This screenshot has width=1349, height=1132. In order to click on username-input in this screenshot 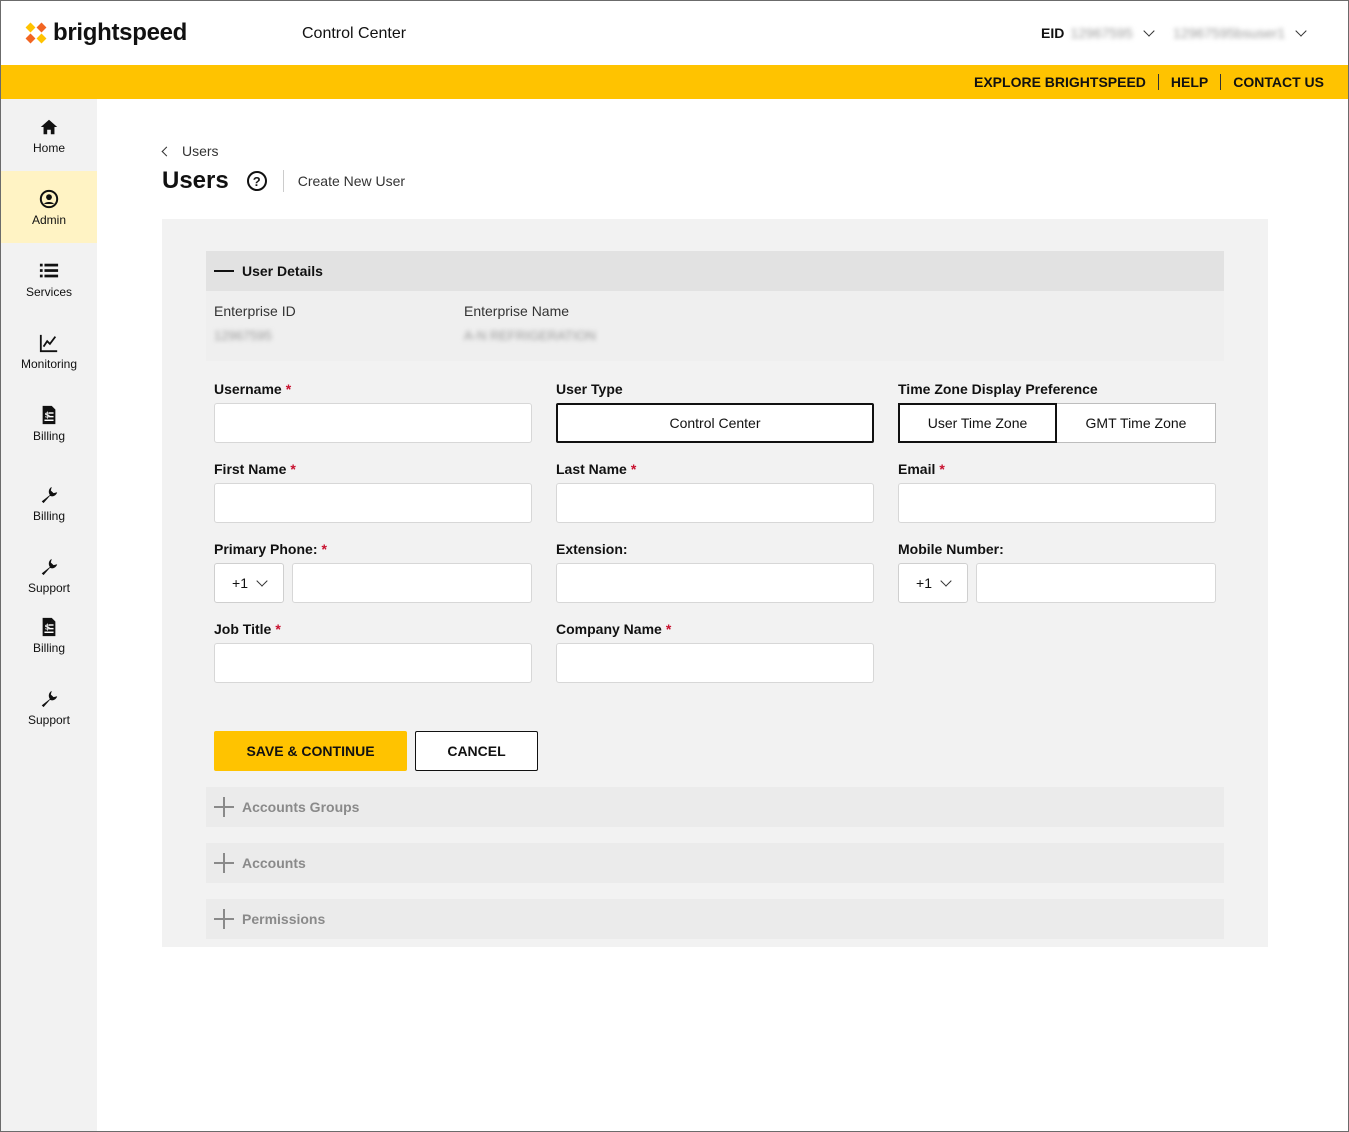, I will do `click(373, 423)`.